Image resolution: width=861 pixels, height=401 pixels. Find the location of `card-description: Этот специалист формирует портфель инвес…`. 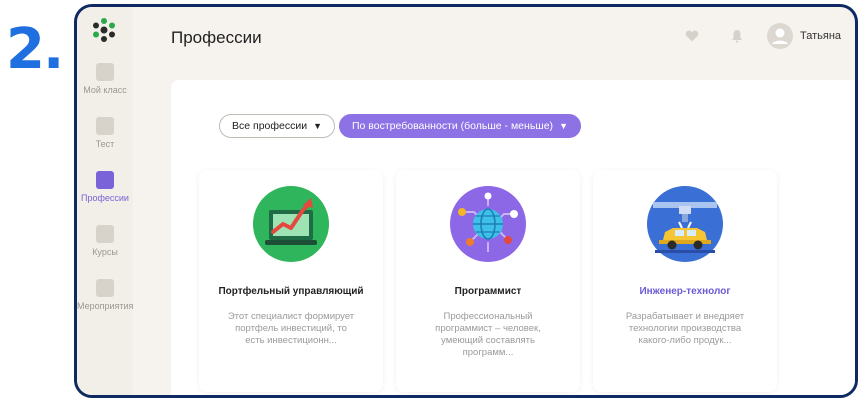

card-description: Этот специалист формирует портфель инвес… is located at coordinates (291, 328).